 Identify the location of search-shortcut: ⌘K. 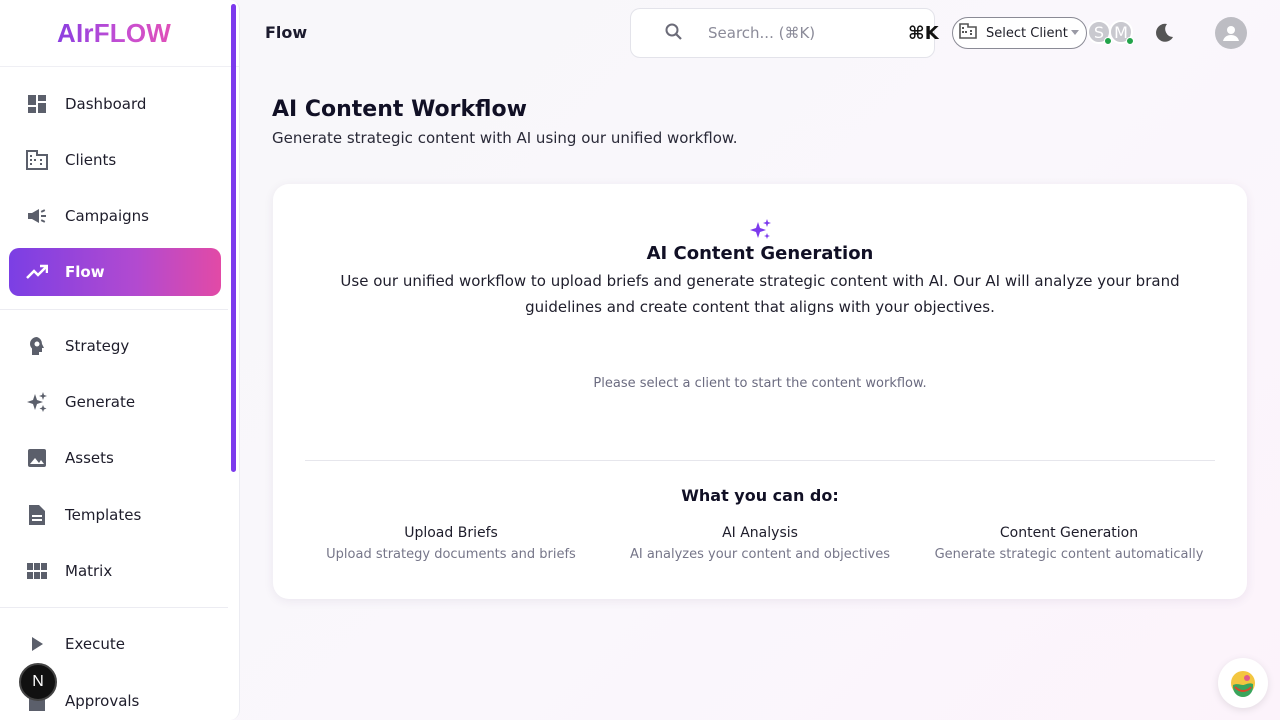
(923, 33).